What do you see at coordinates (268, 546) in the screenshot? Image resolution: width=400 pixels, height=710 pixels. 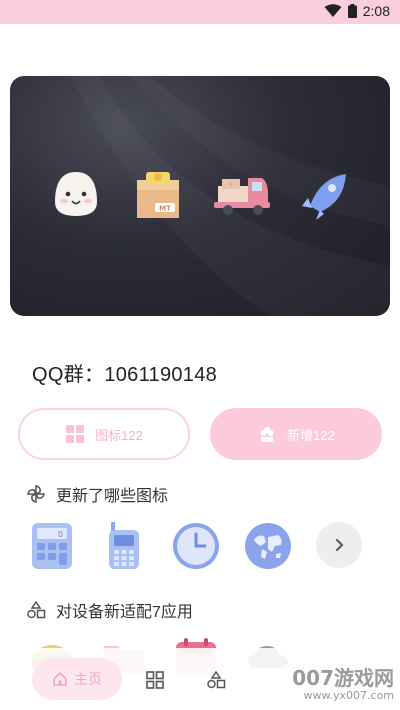 I see `world-map-icon` at bounding box center [268, 546].